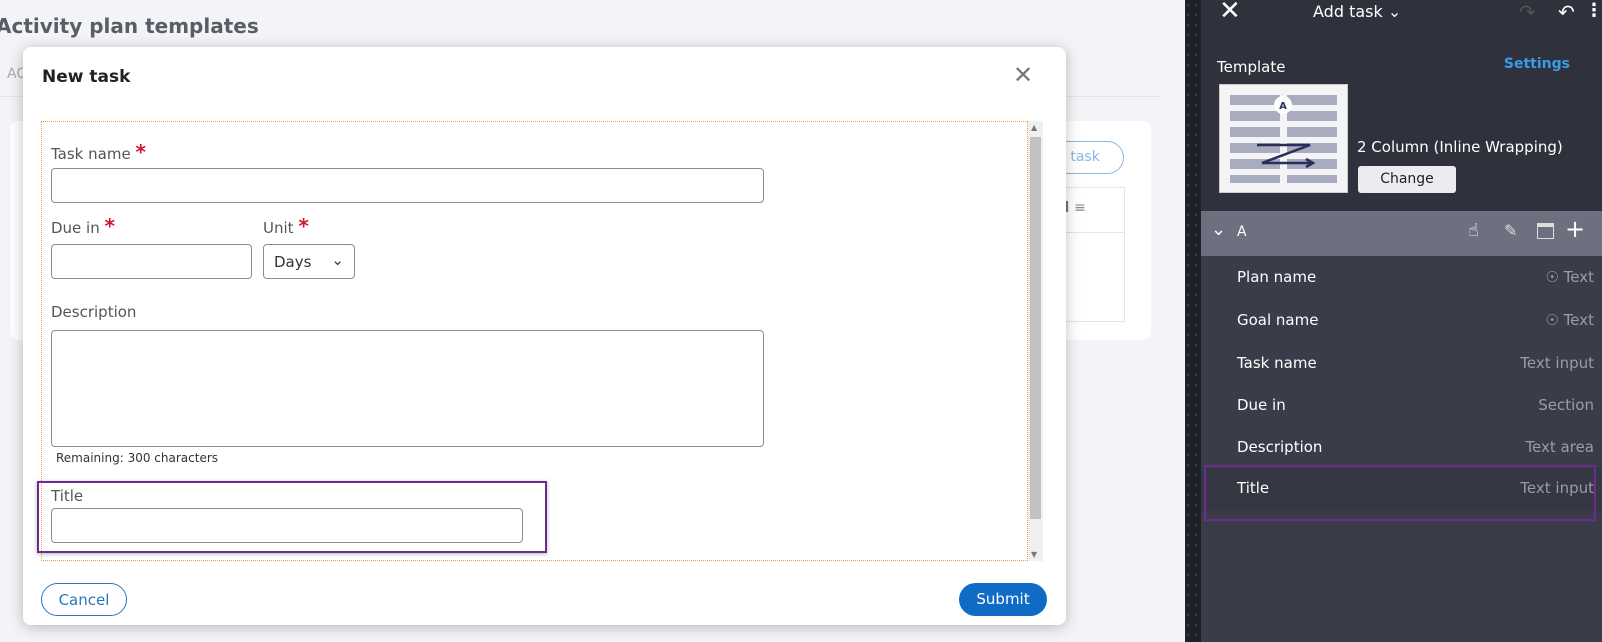 The image size is (1602, 642). I want to click on due-in-input, so click(151, 261).